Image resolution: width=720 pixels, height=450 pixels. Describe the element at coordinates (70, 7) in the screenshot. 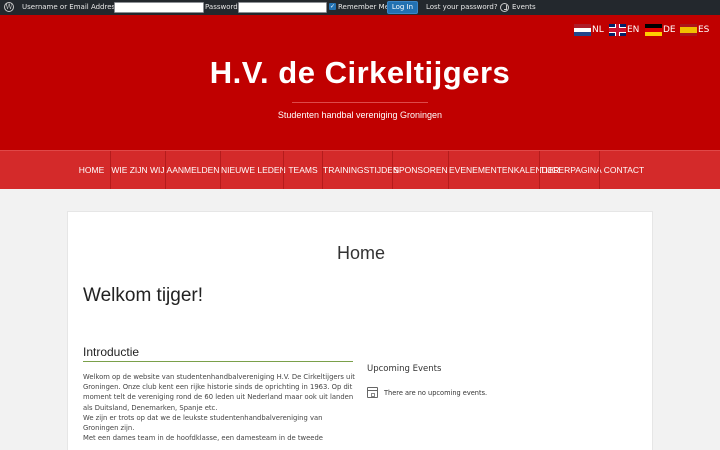

I see `username-label: Username or Email Address` at that location.